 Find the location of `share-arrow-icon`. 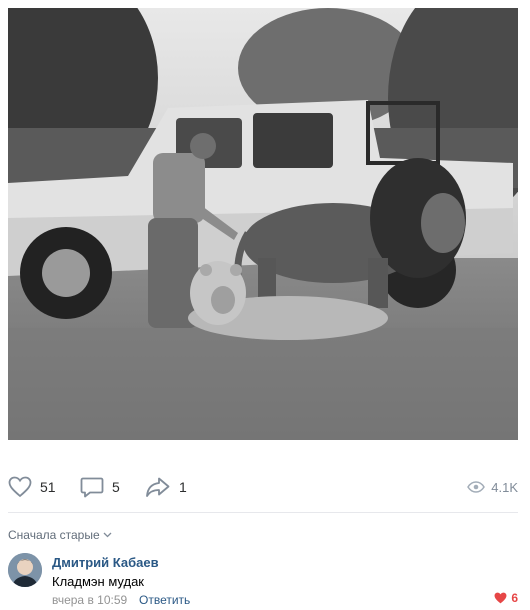

share-arrow-icon is located at coordinates (158, 487).